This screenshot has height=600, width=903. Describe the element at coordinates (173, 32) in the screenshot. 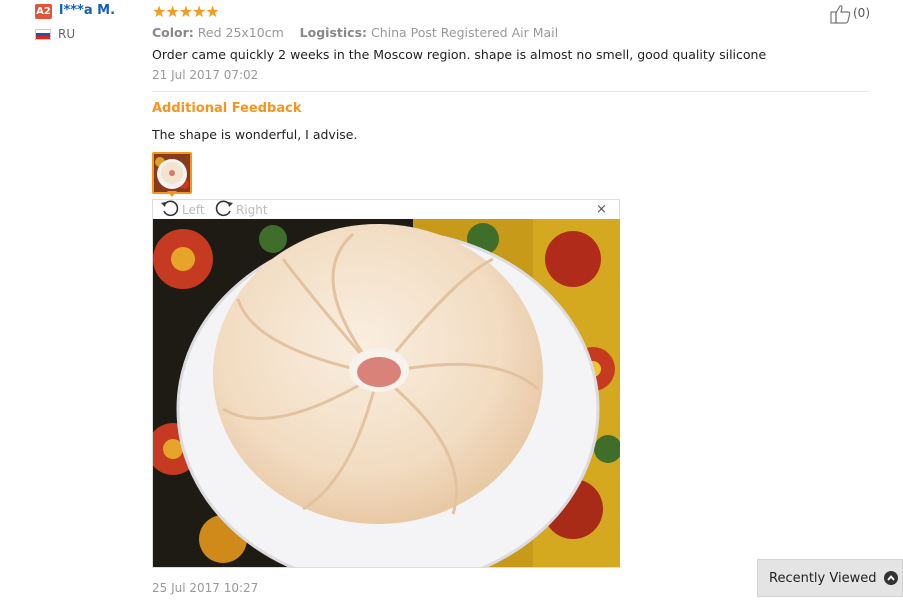

I see `color-label: Color:` at that location.